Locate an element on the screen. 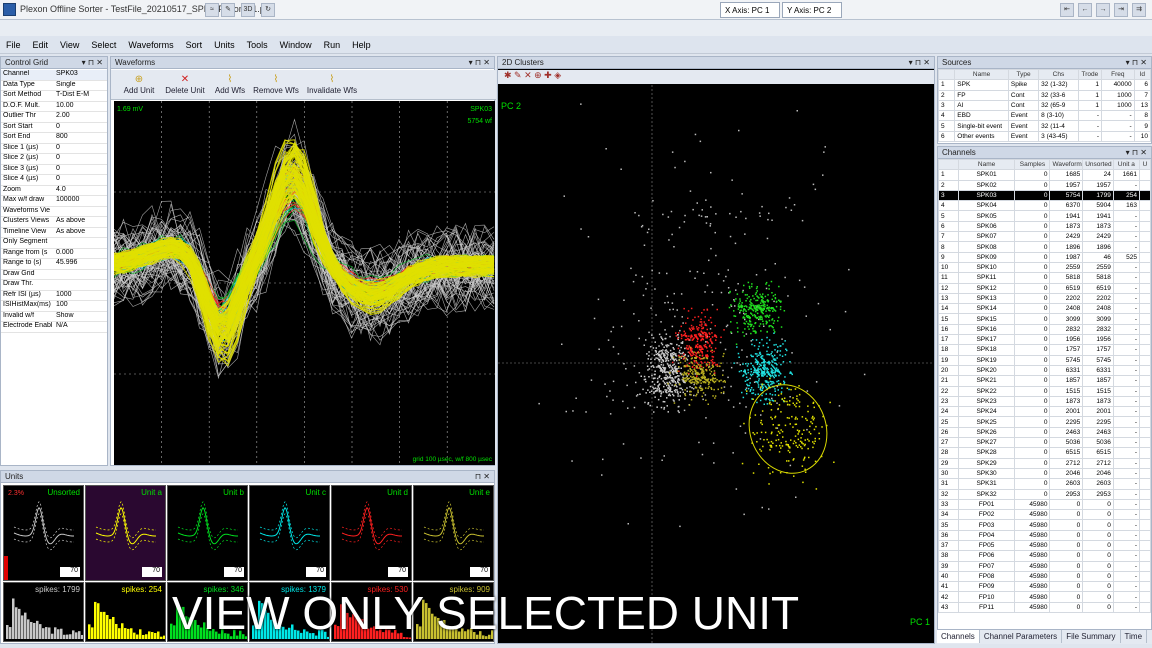 Image resolution: width=1152 pixels, height=648 pixels. recalc-icon: ↻ is located at coordinates (268, 10).